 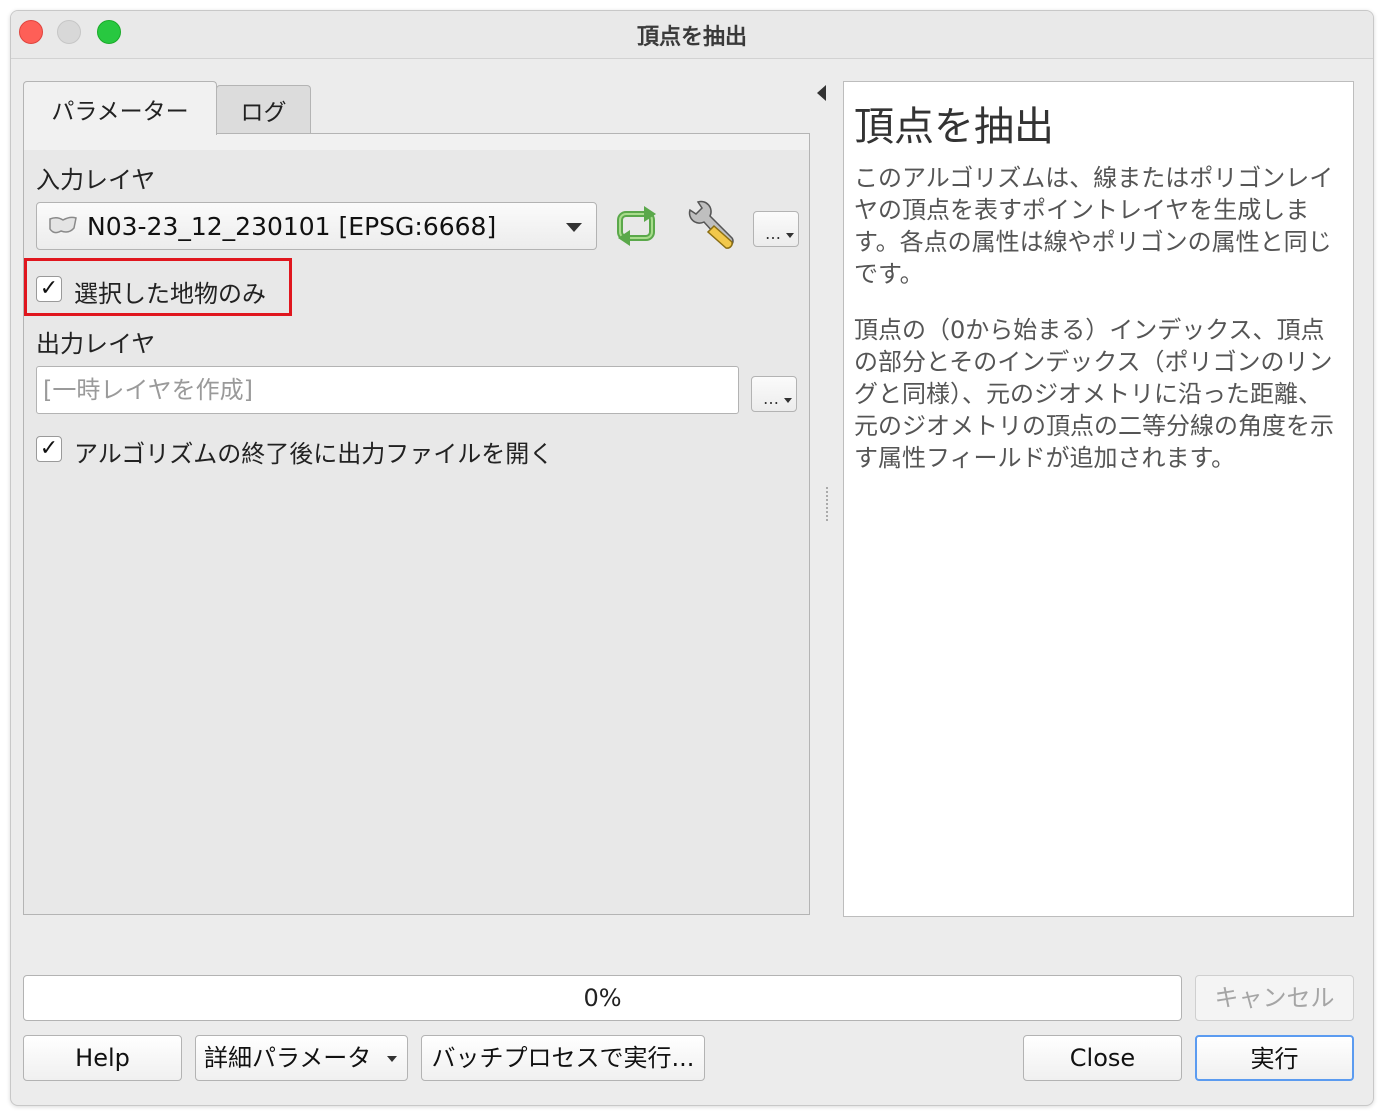 What do you see at coordinates (691, 37) in the screenshot?
I see `window-title: 頂点を抽出` at bounding box center [691, 37].